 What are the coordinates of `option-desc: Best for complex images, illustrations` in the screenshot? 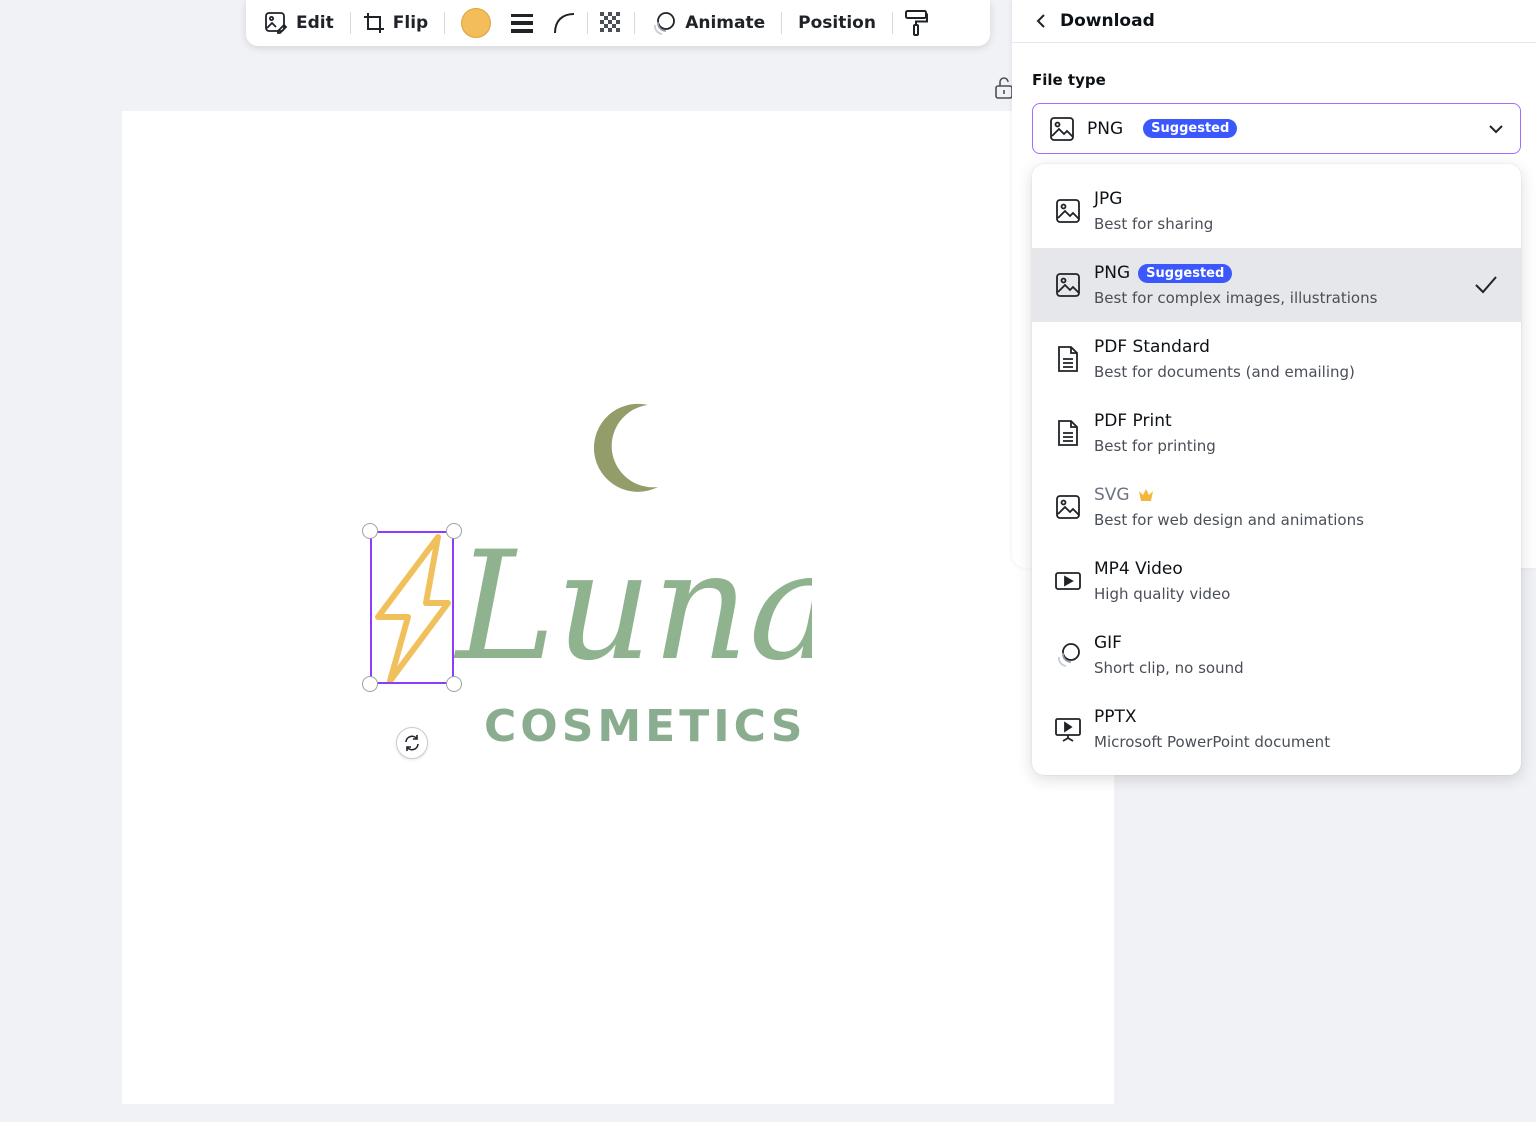 It's located at (1236, 298).